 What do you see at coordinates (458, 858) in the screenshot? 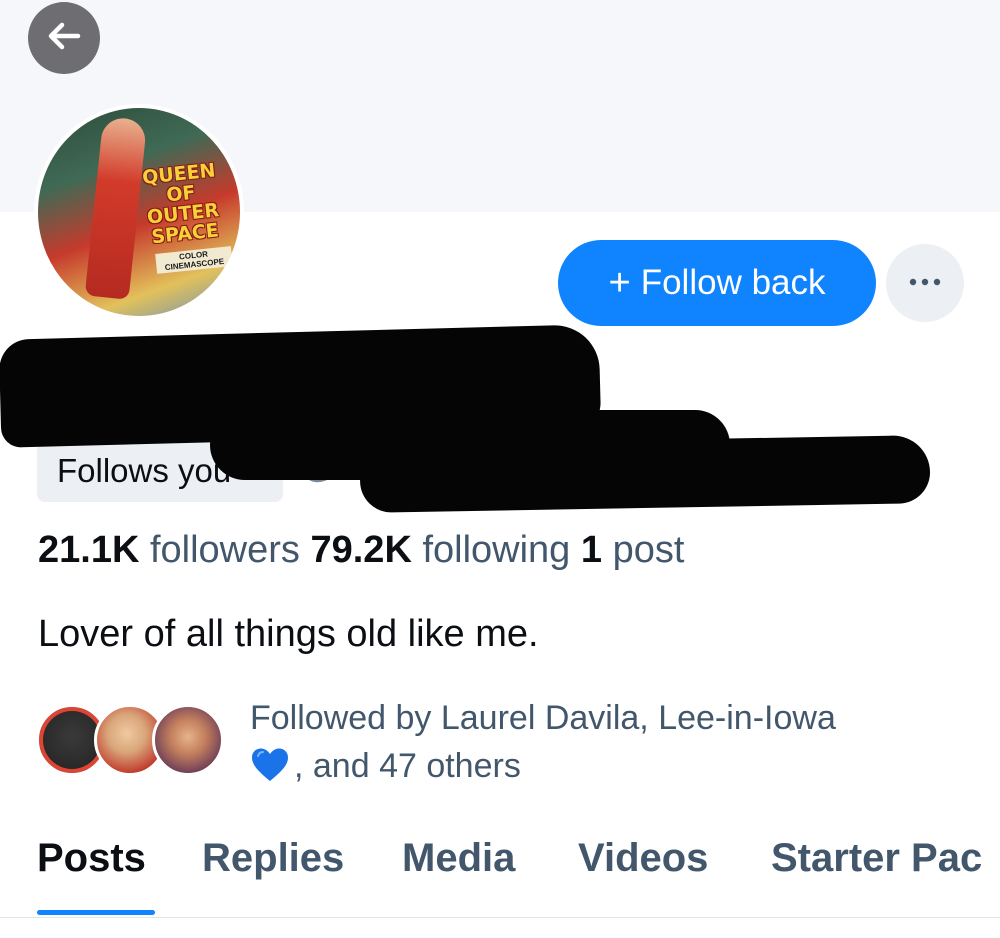
I see `tab-media: Media` at bounding box center [458, 858].